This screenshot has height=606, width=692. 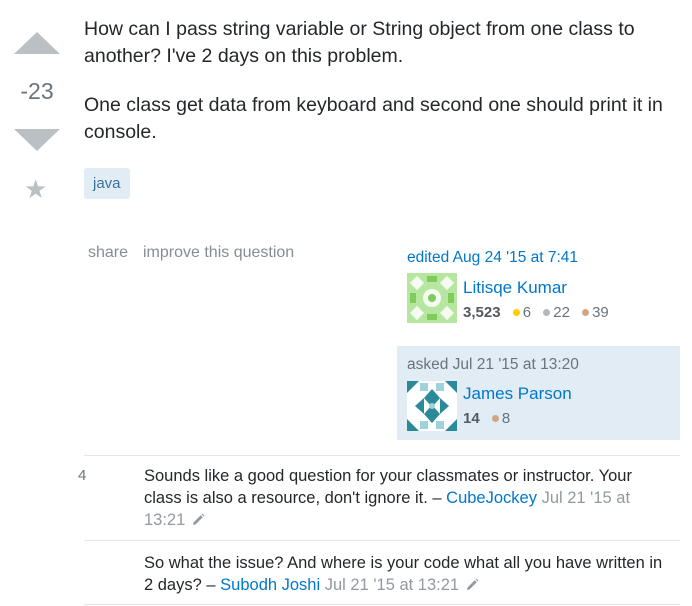 I want to click on silver-badge-icon, so click(x=547, y=313).